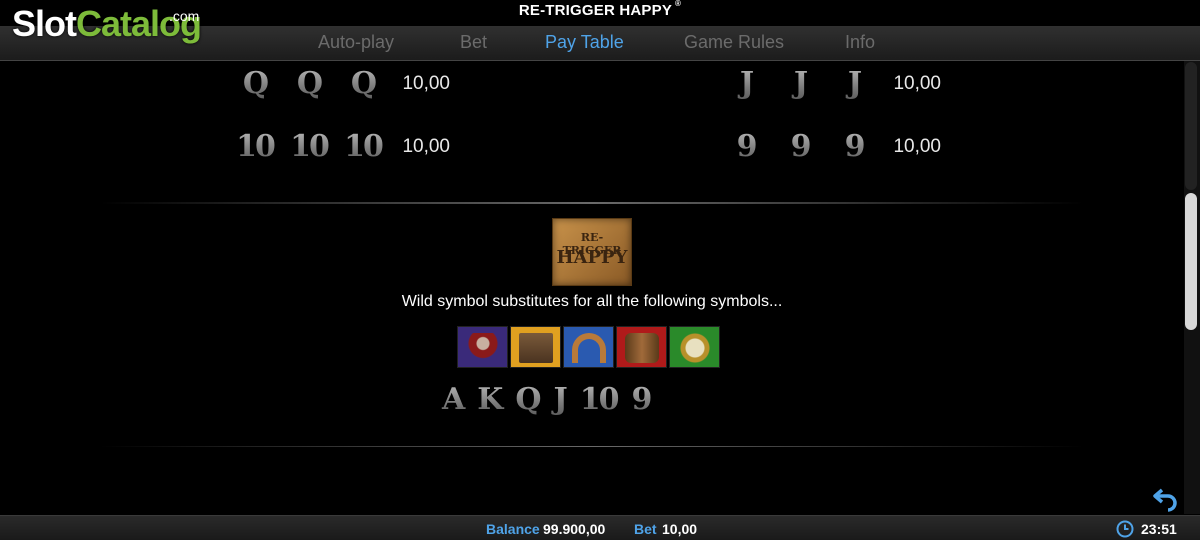  I want to click on wild-logo-line2: HAPPY, so click(592, 257).